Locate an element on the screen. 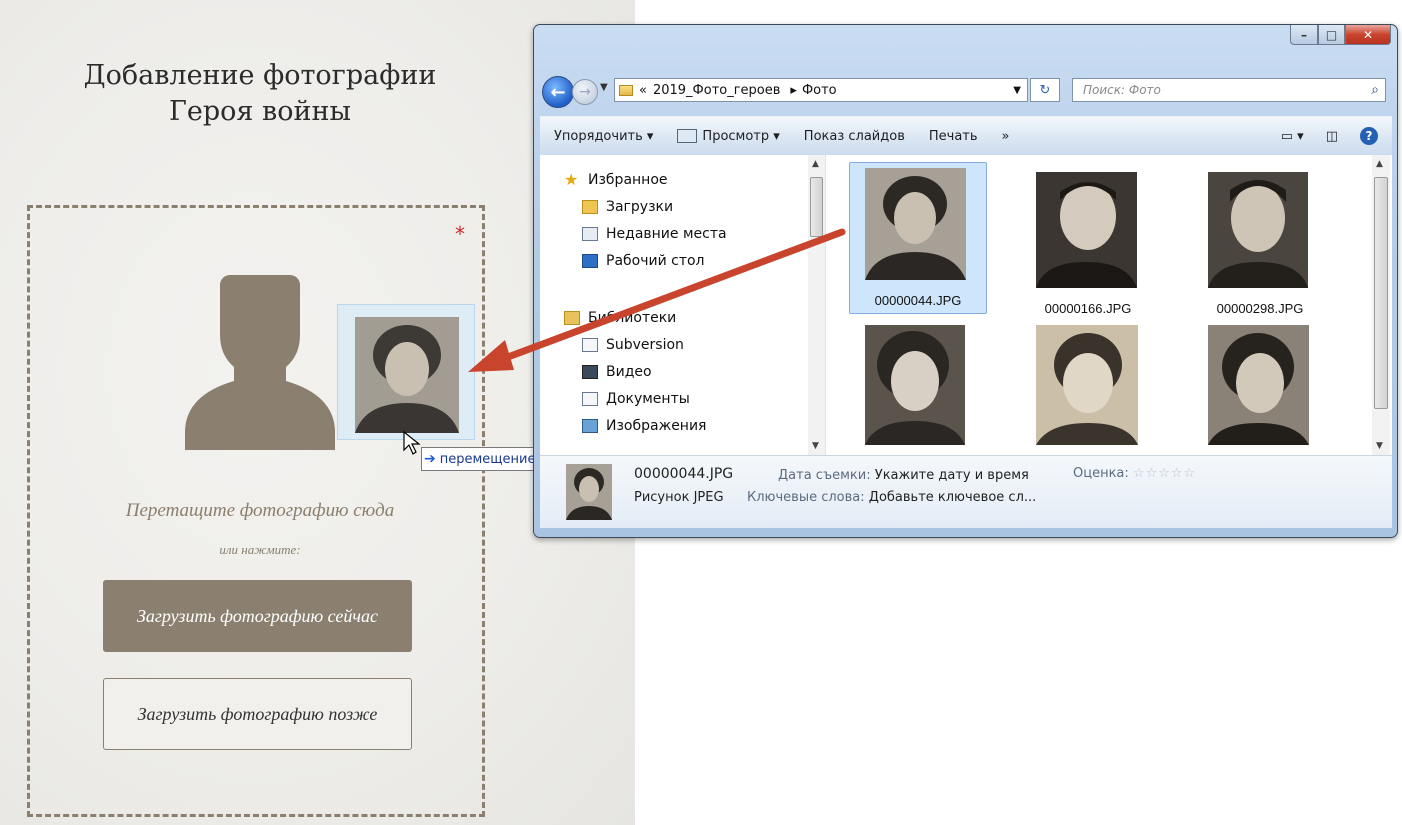  documents-library-icon is located at coordinates (590, 399).